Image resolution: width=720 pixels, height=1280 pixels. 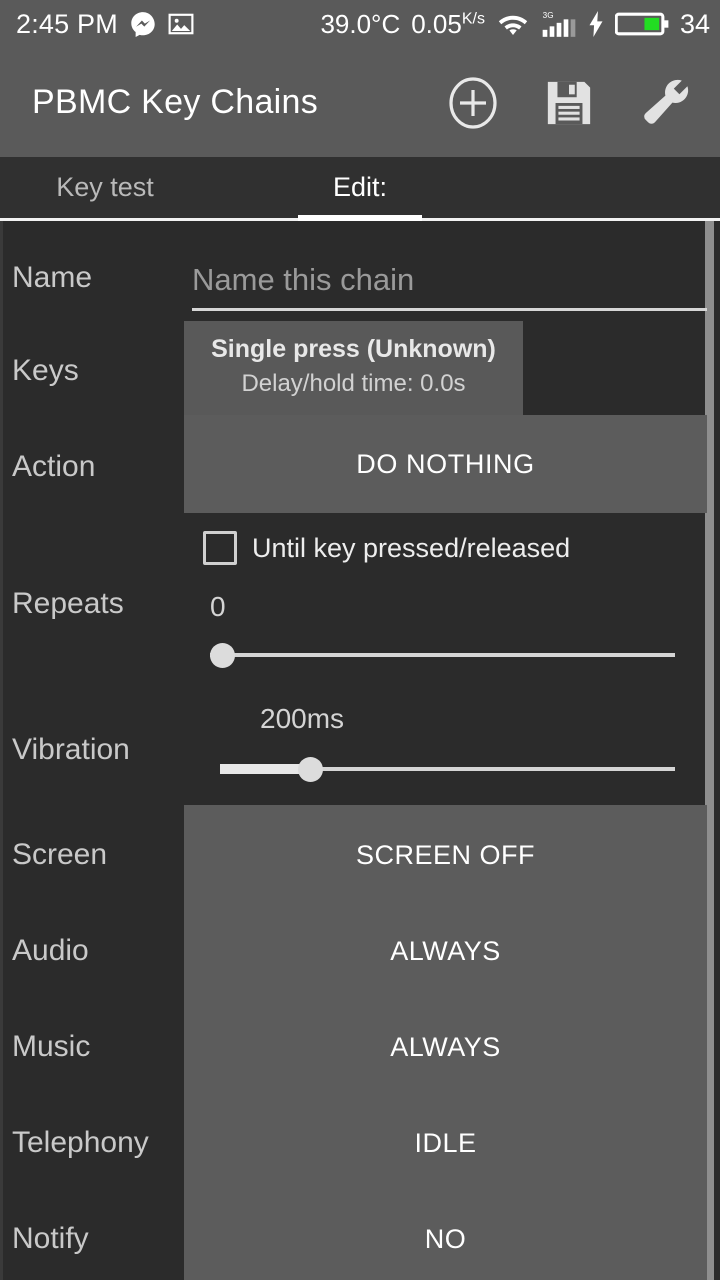 I want to click on status-temperature: 39.0°C, so click(x=360, y=23).